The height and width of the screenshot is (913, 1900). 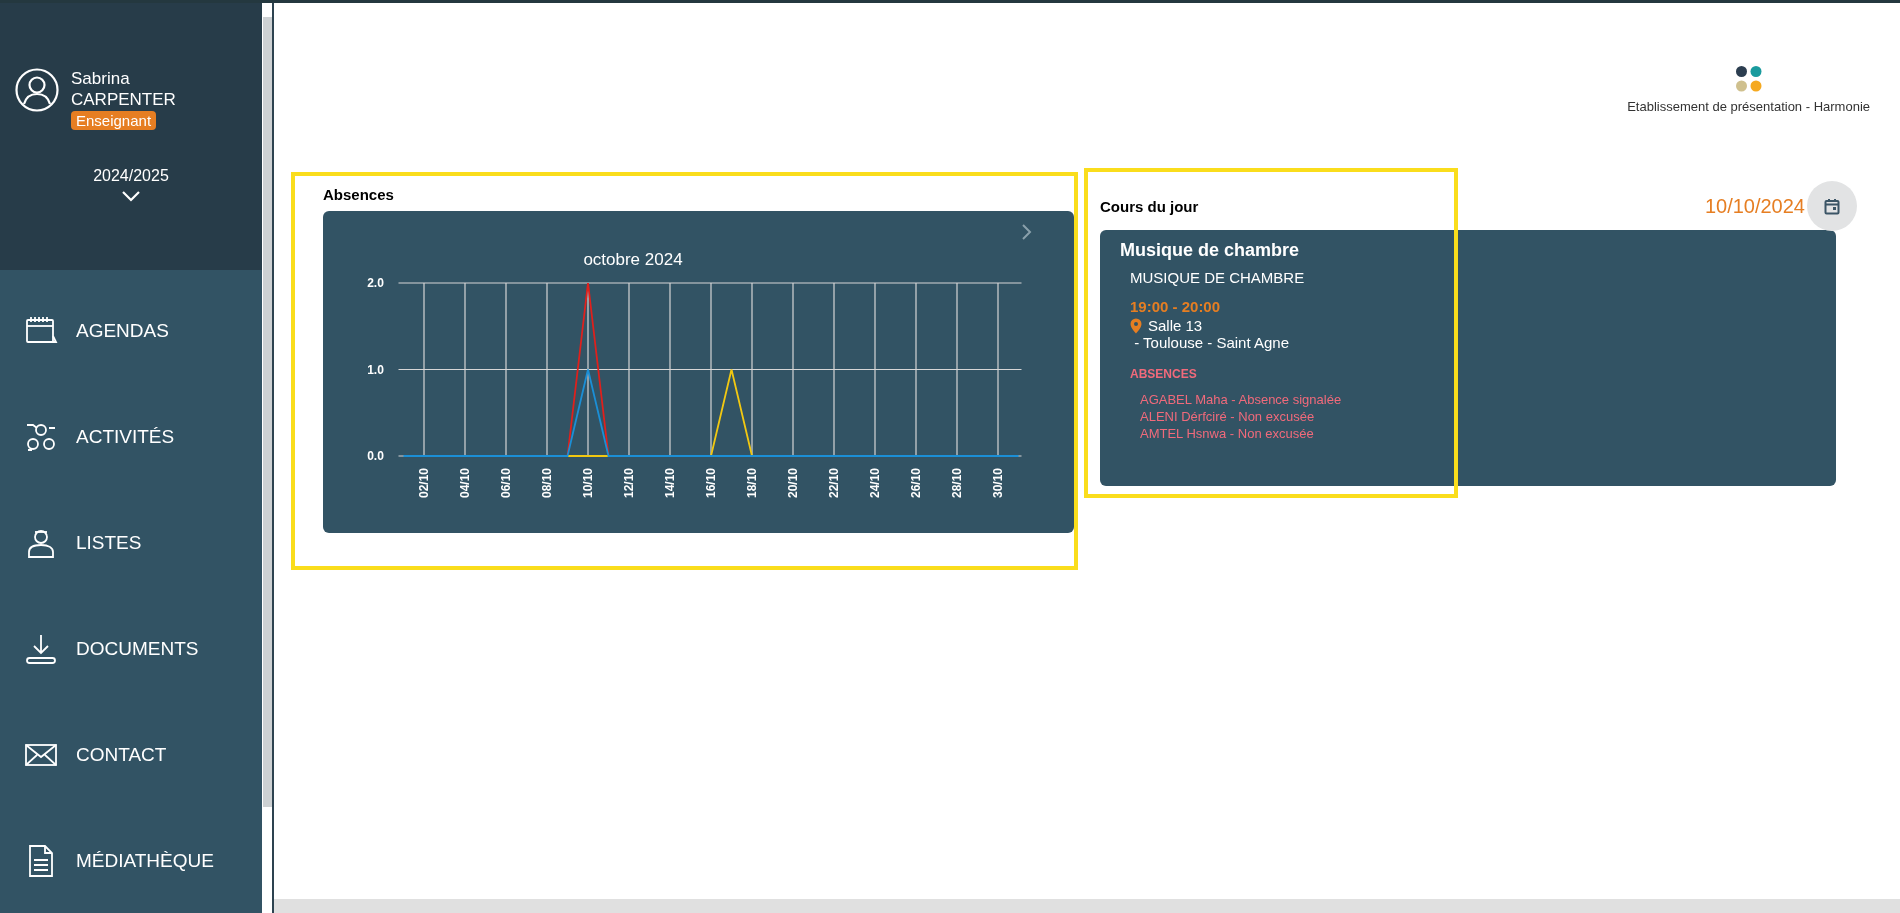 What do you see at coordinates (1176, 306) in the screenshot?
I see `course-time: 19:00 - 20:00` at bounding box center [1176, 306].